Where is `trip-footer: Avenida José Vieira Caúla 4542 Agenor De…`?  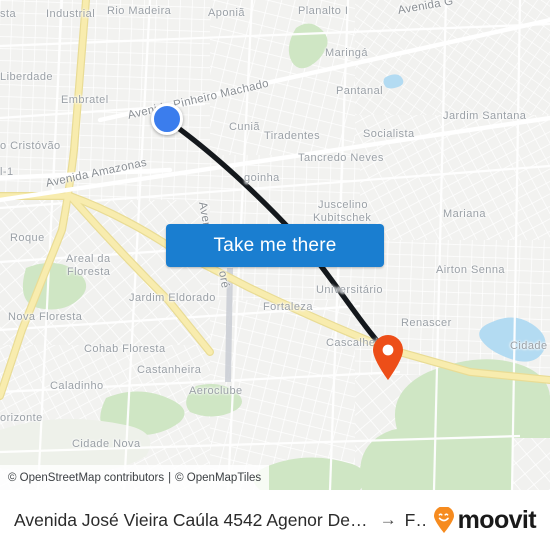
trip-footer: Avenida José Vieira Caúla 4542 Agenor De… is located at coordinates (275, 520).